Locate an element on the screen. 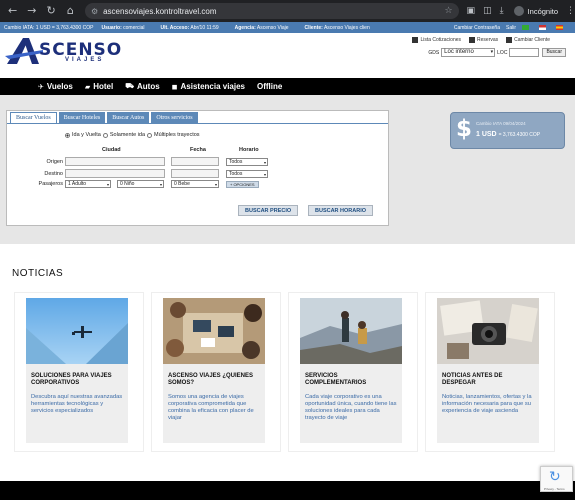  gds-select: Loc interno ▾ is located at coordinates (468, 52).